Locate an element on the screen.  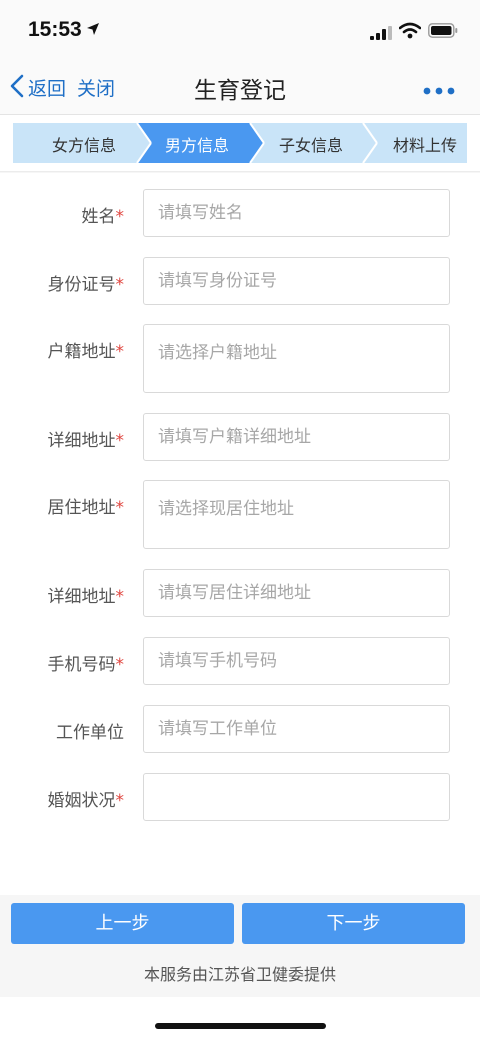
step-progress: 女方信息 男方信息 子女信息 材料上传 is located at coordinates (240, 143).